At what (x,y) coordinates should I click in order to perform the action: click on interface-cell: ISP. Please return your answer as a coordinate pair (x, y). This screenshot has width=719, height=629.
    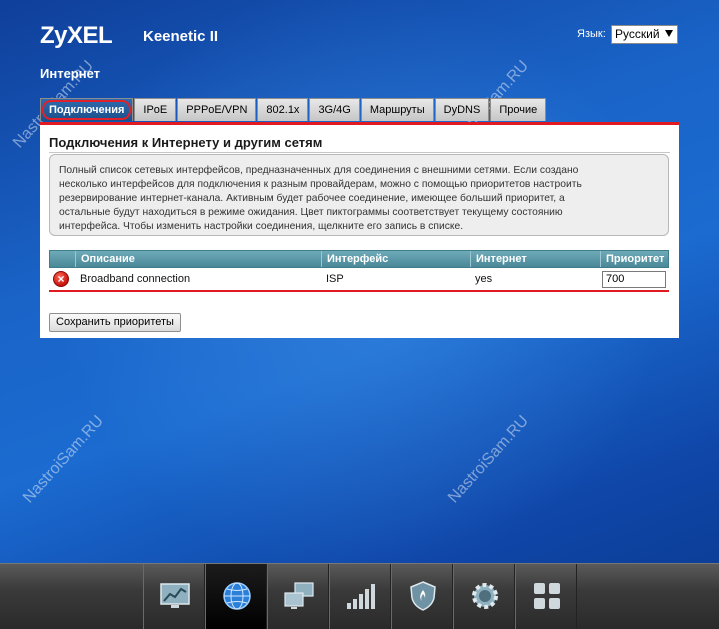
    Looking at the image, I should click on (335, 279).